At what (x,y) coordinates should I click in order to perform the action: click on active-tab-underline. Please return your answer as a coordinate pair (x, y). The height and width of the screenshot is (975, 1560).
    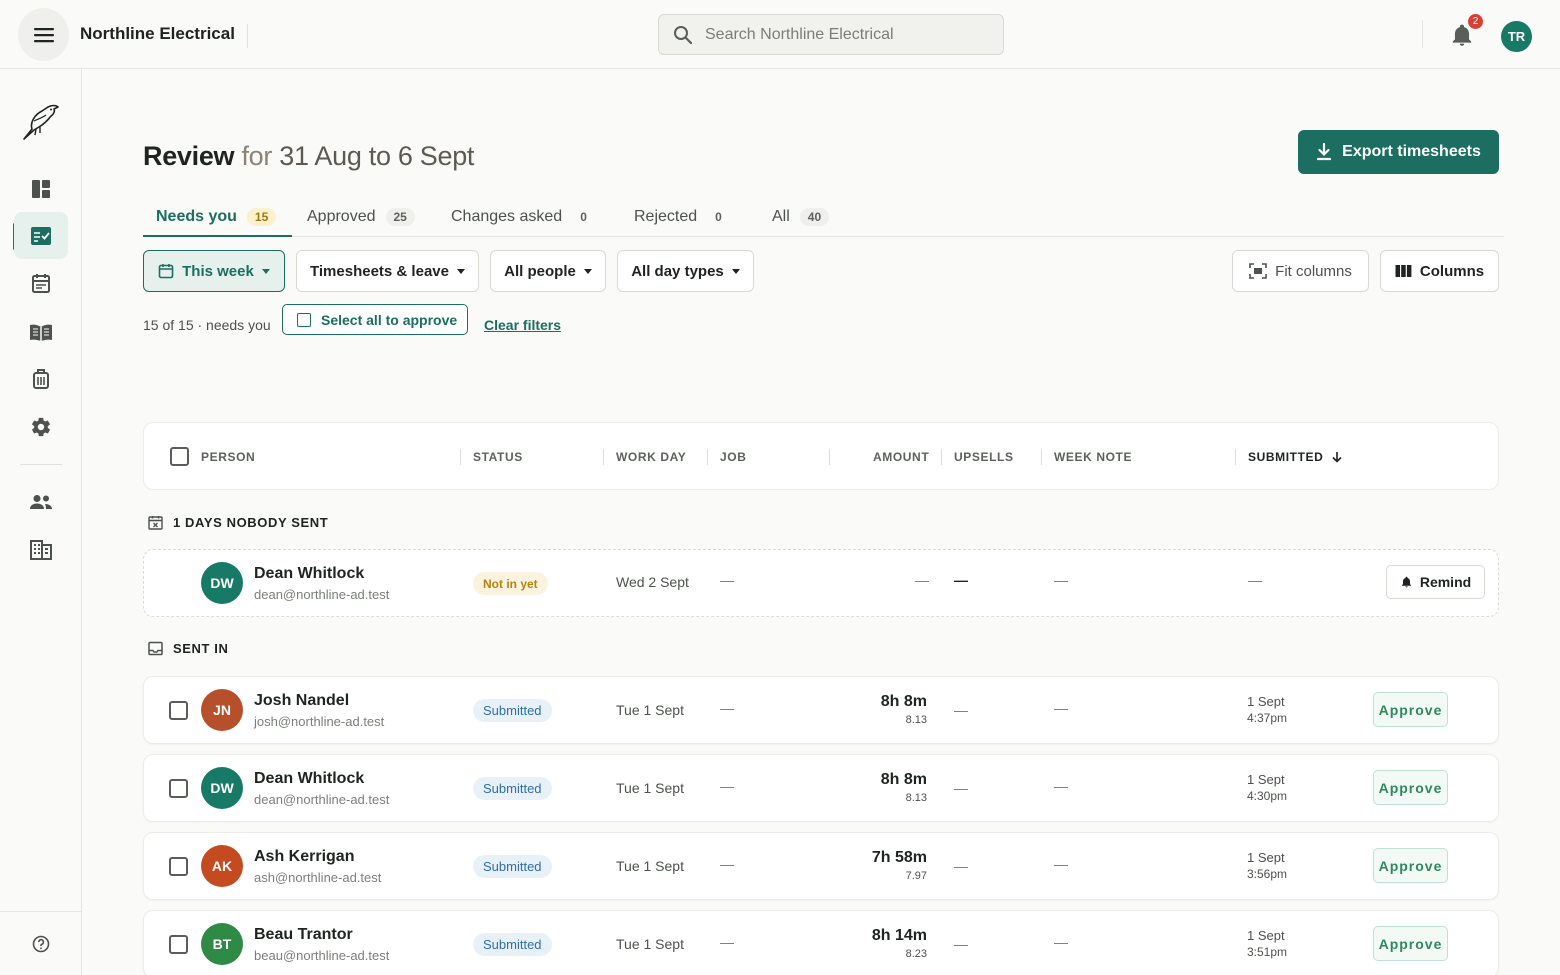
    Looking at the image, I should click on (217, 236).